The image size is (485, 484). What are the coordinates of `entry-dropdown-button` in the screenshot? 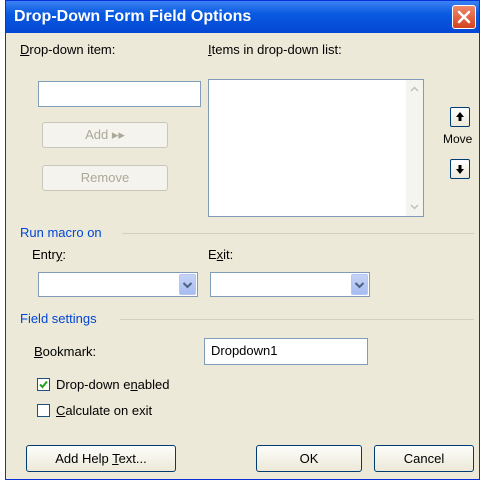 It's located at (187, 284).